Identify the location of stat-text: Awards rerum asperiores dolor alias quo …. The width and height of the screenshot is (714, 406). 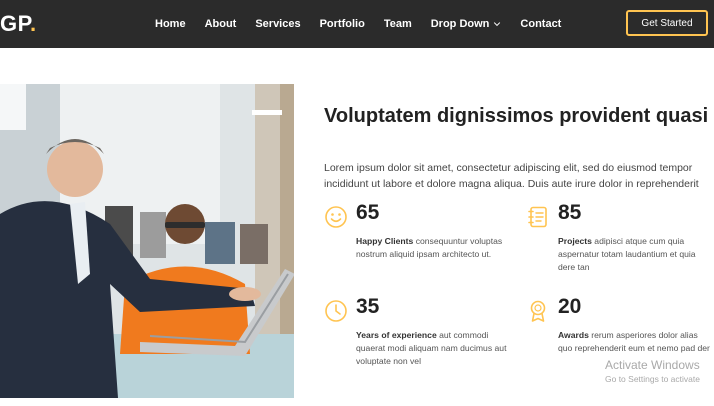
(634, 342).